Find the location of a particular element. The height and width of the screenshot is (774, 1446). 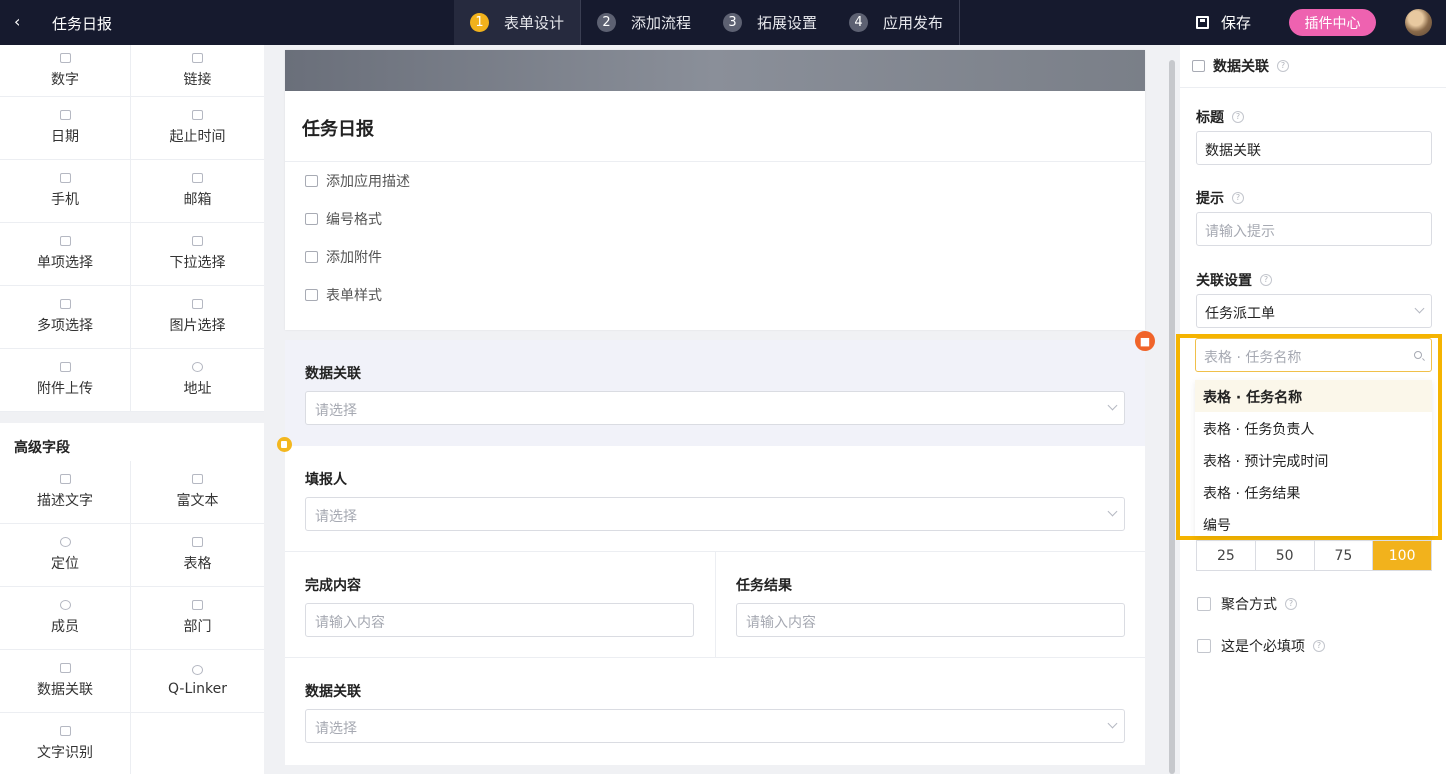

palette-item-empty is located at coordinates (197, 743).